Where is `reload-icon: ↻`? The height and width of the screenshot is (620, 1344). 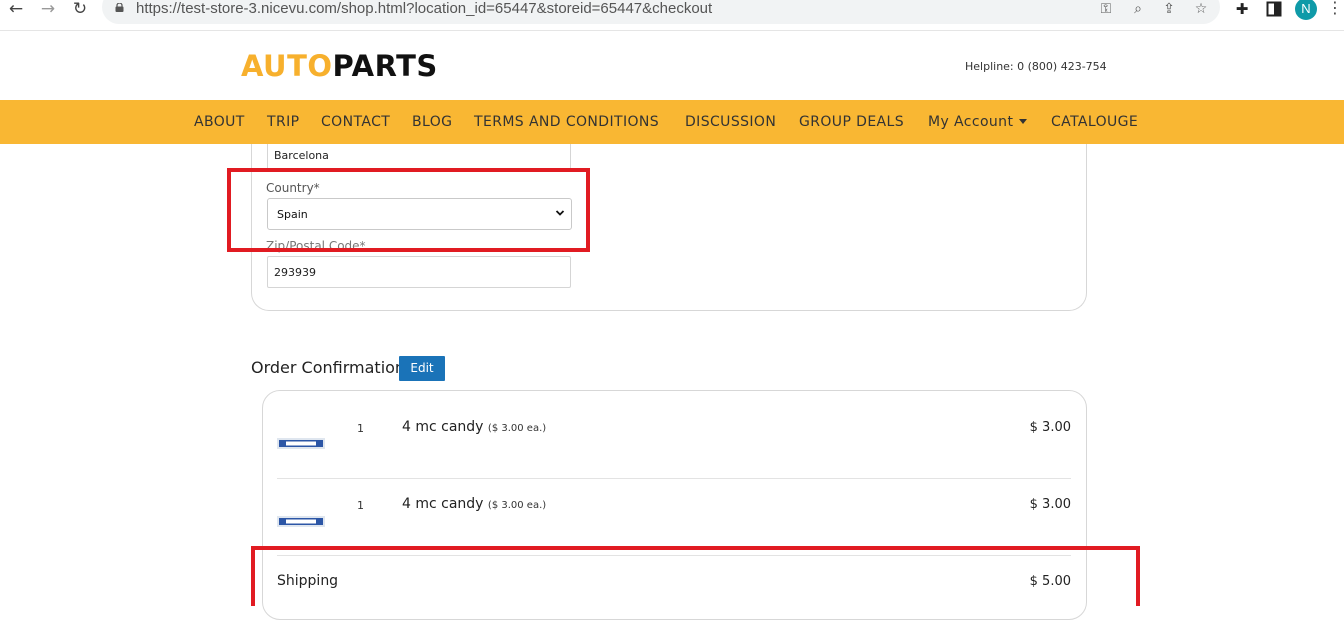
reload-icon: ↻ is located at coordinates (80, 10).